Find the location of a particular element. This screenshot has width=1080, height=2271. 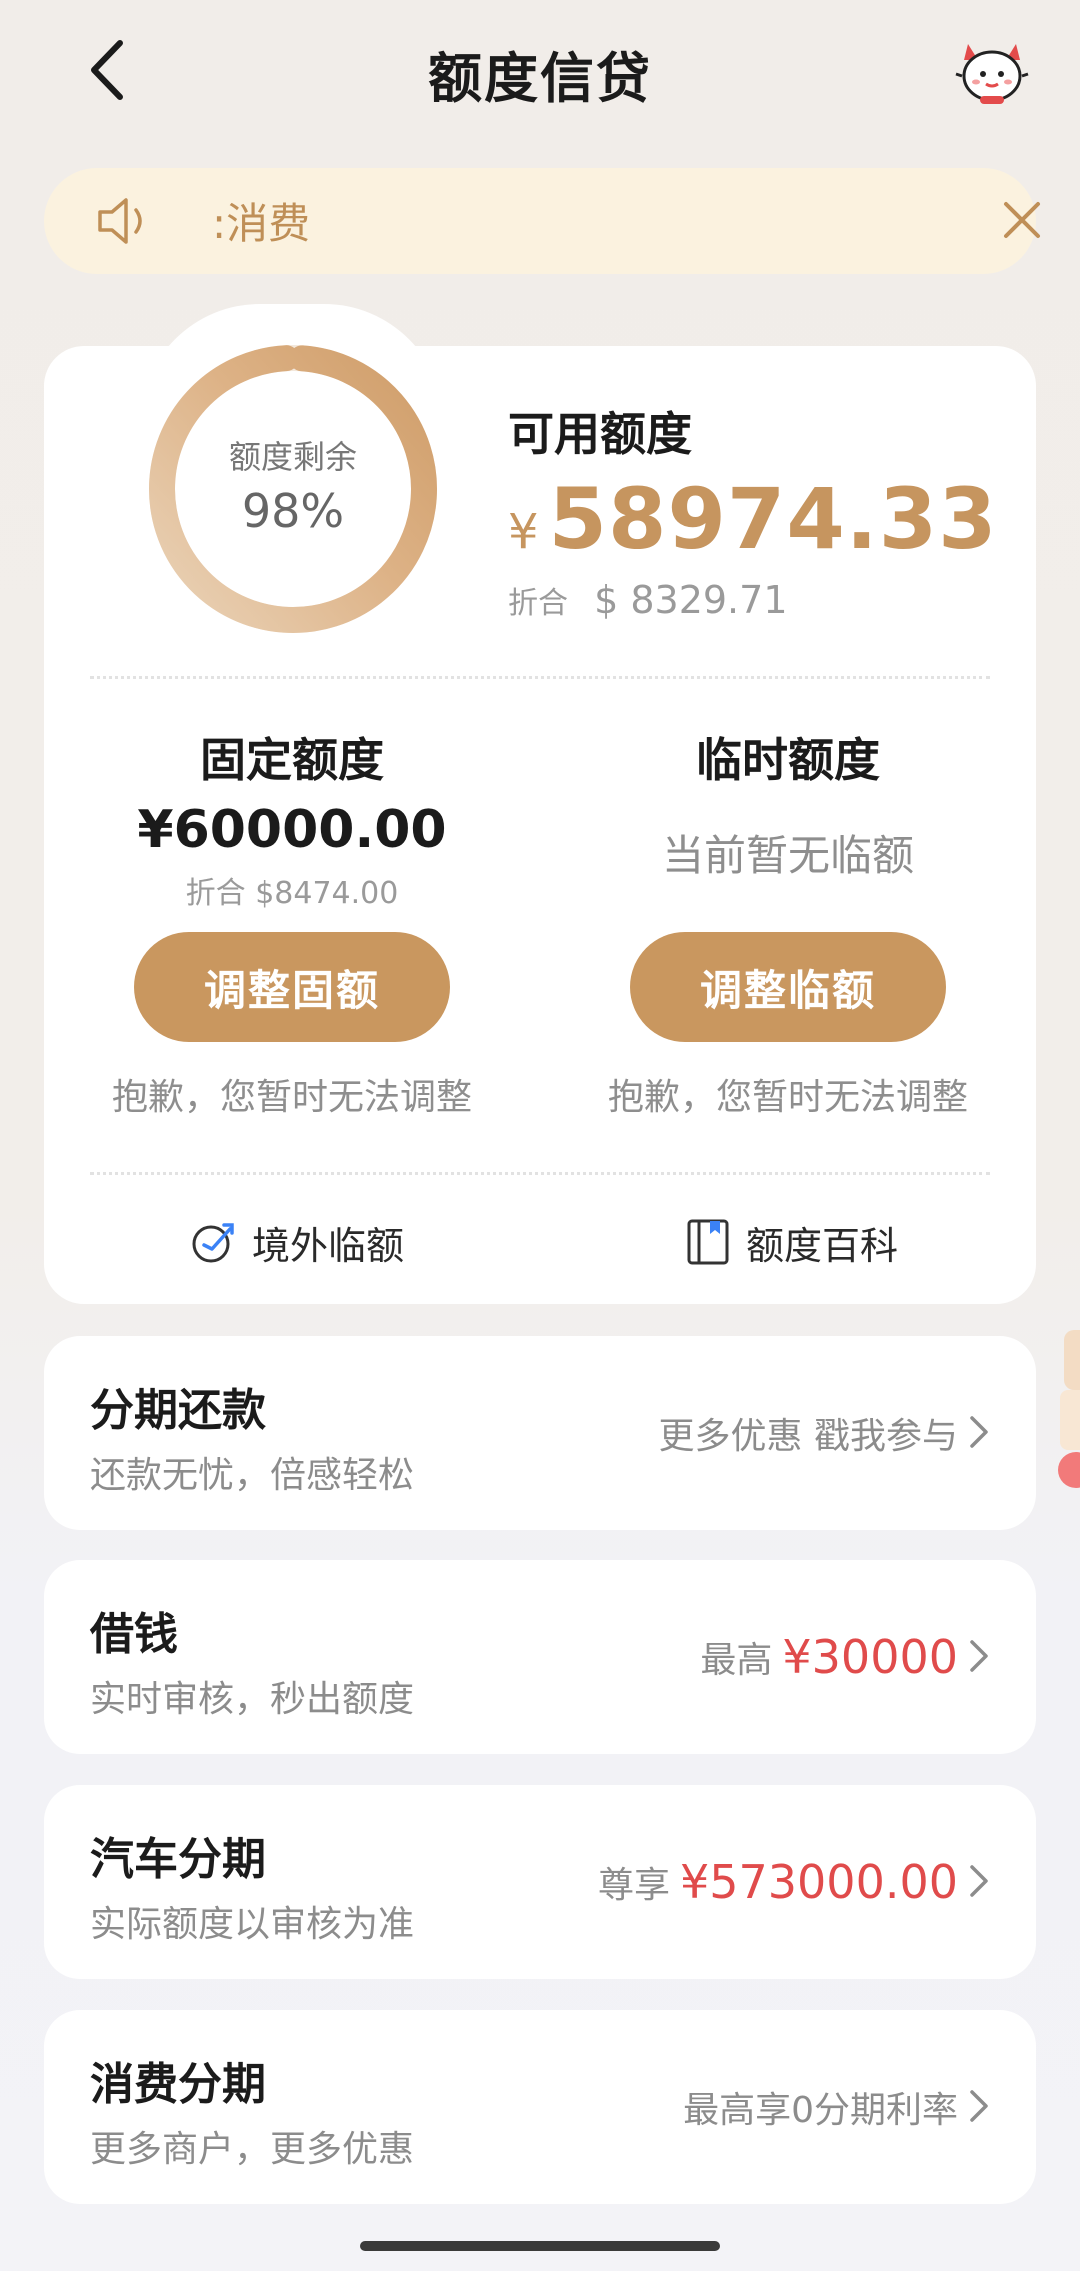

service-right-info: 最高 ¥30000 is located at coordinates (829, 1657).